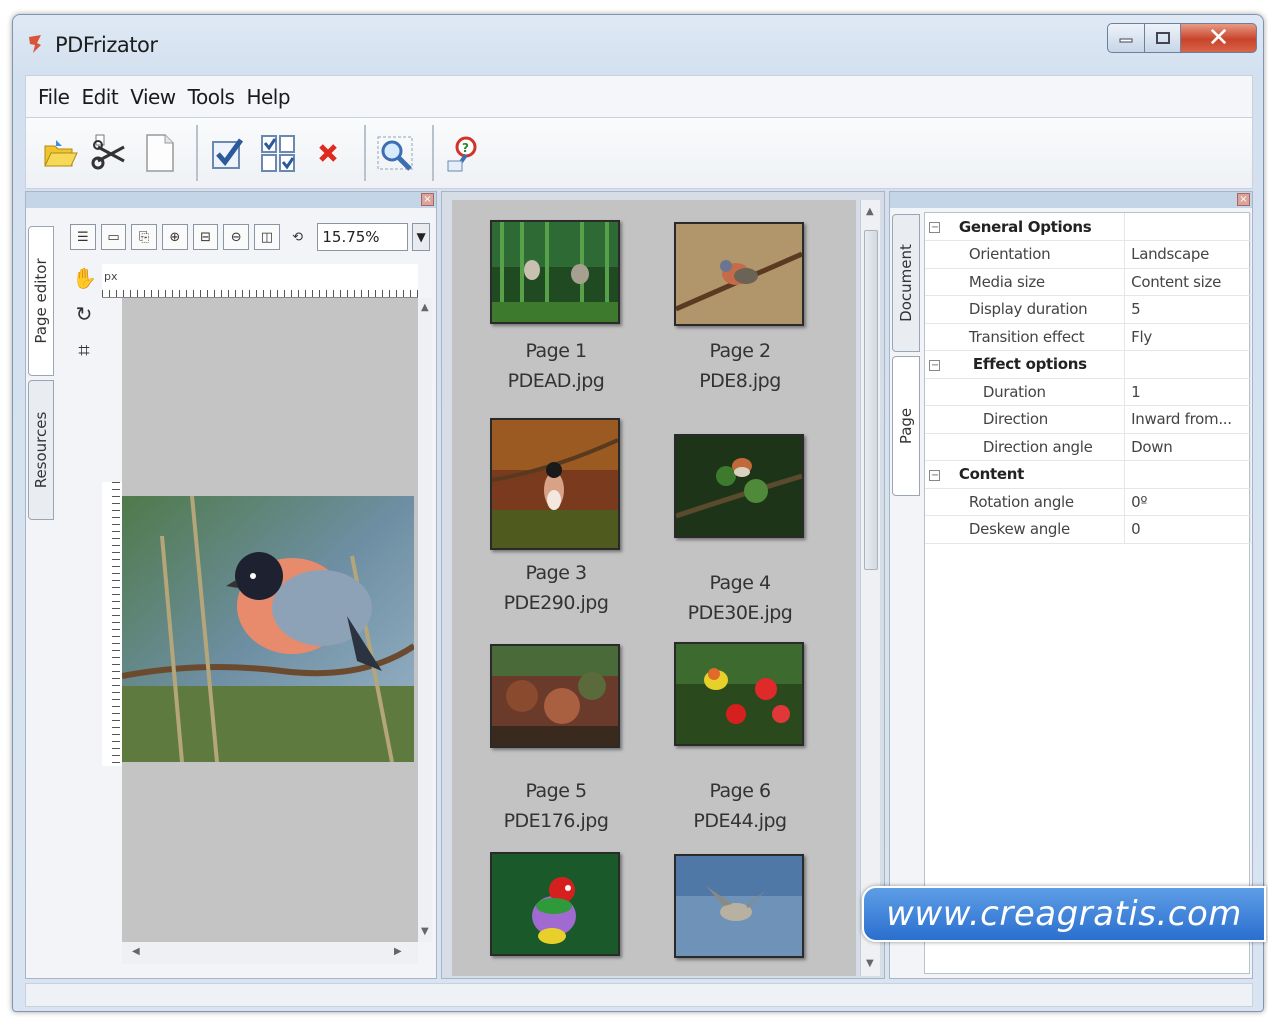 Image resolution: width=1268 pixels, height=1018 pixels. What do you see at coordinates (740, 583) in the screenshot?
I see `thumbnail-page-label: Page 4` at bounding box center [740, 583].